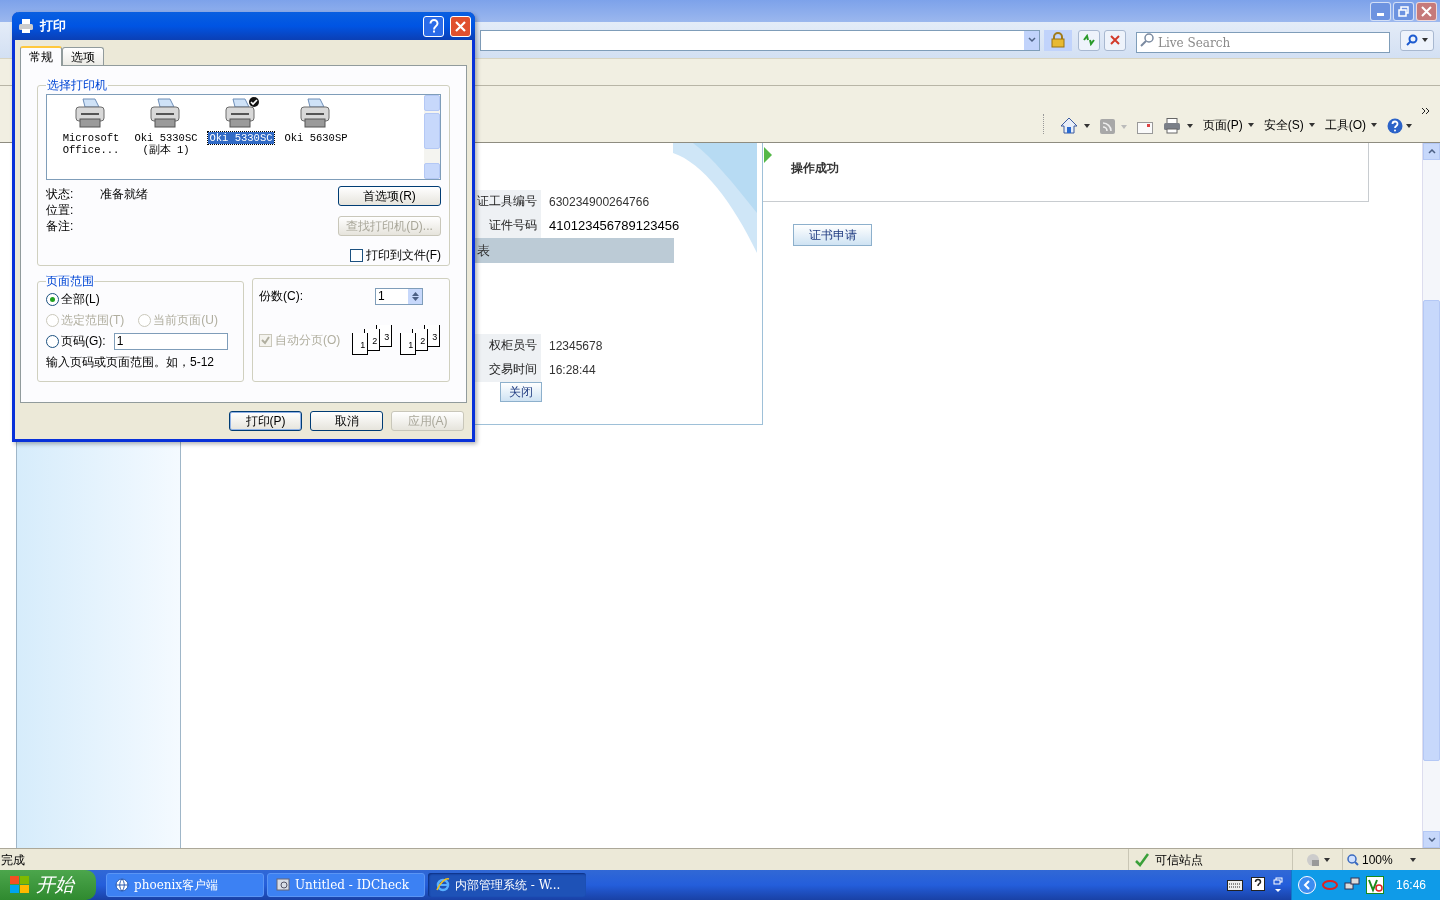  I want to click on info-label: 状态:, so click(60, 194).